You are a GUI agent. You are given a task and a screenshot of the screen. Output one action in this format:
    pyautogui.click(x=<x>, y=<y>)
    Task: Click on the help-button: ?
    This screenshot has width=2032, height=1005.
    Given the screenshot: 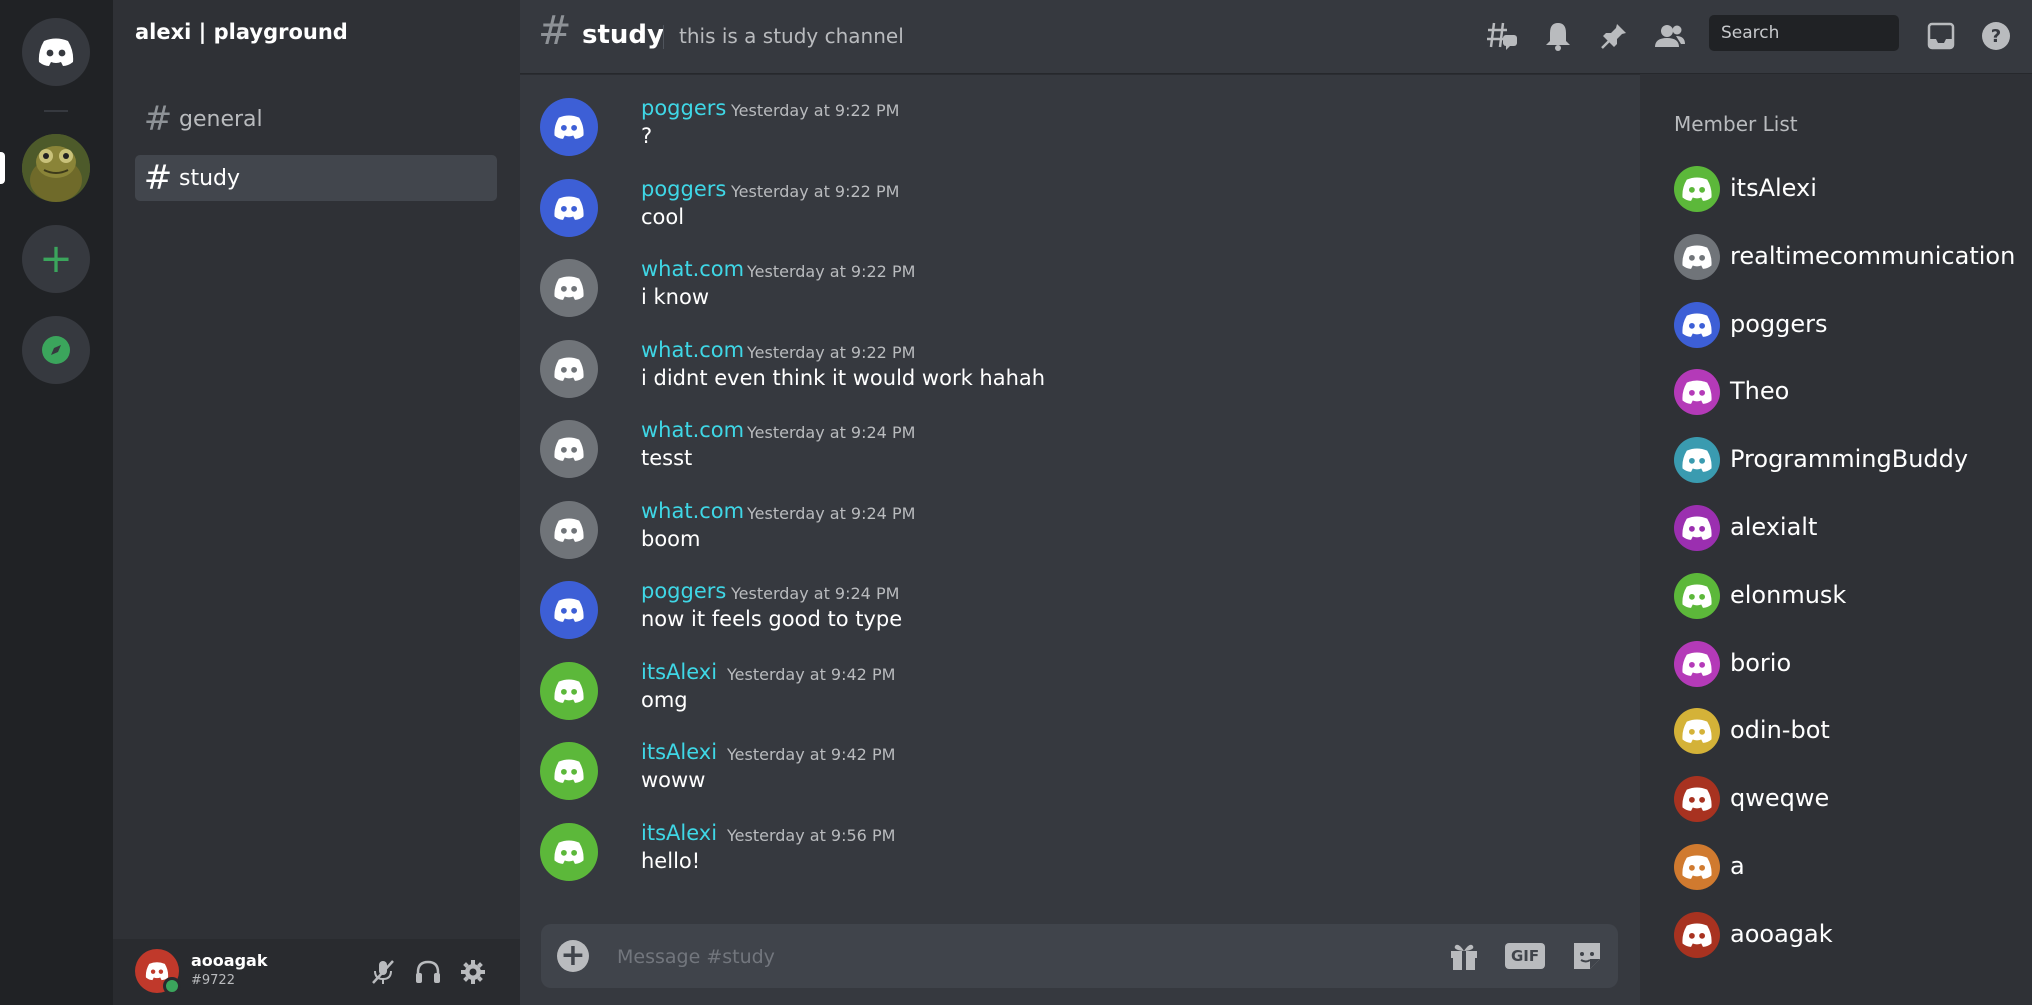 What is the action you would take?
    pyautogui.click(x=1996, y=36)
    